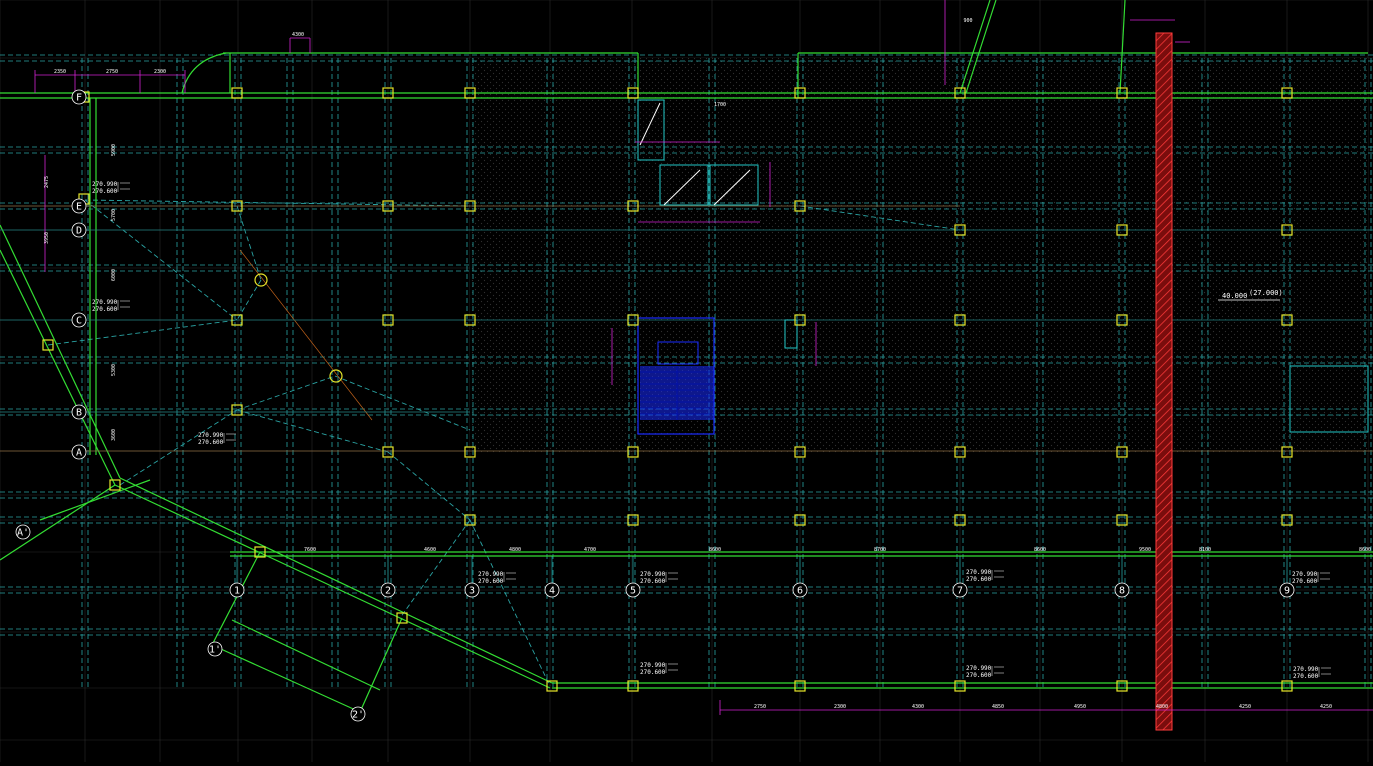 The image size is (1373, 766). I want to click on level-tag-7: 270.990270.600, so click(1311, 578).